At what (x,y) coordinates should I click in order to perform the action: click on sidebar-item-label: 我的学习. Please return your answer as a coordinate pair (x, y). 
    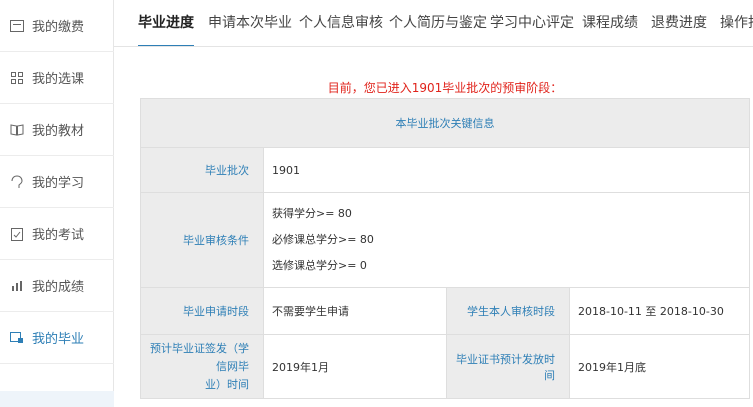
    Looking at the image, I should click on (58, 183).